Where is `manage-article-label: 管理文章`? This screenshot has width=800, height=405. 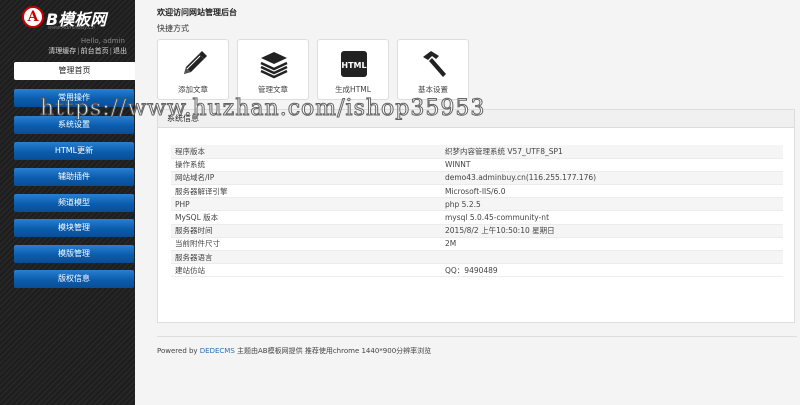 manage-article-label: 管理文章 is located at coordinates (273, 89).